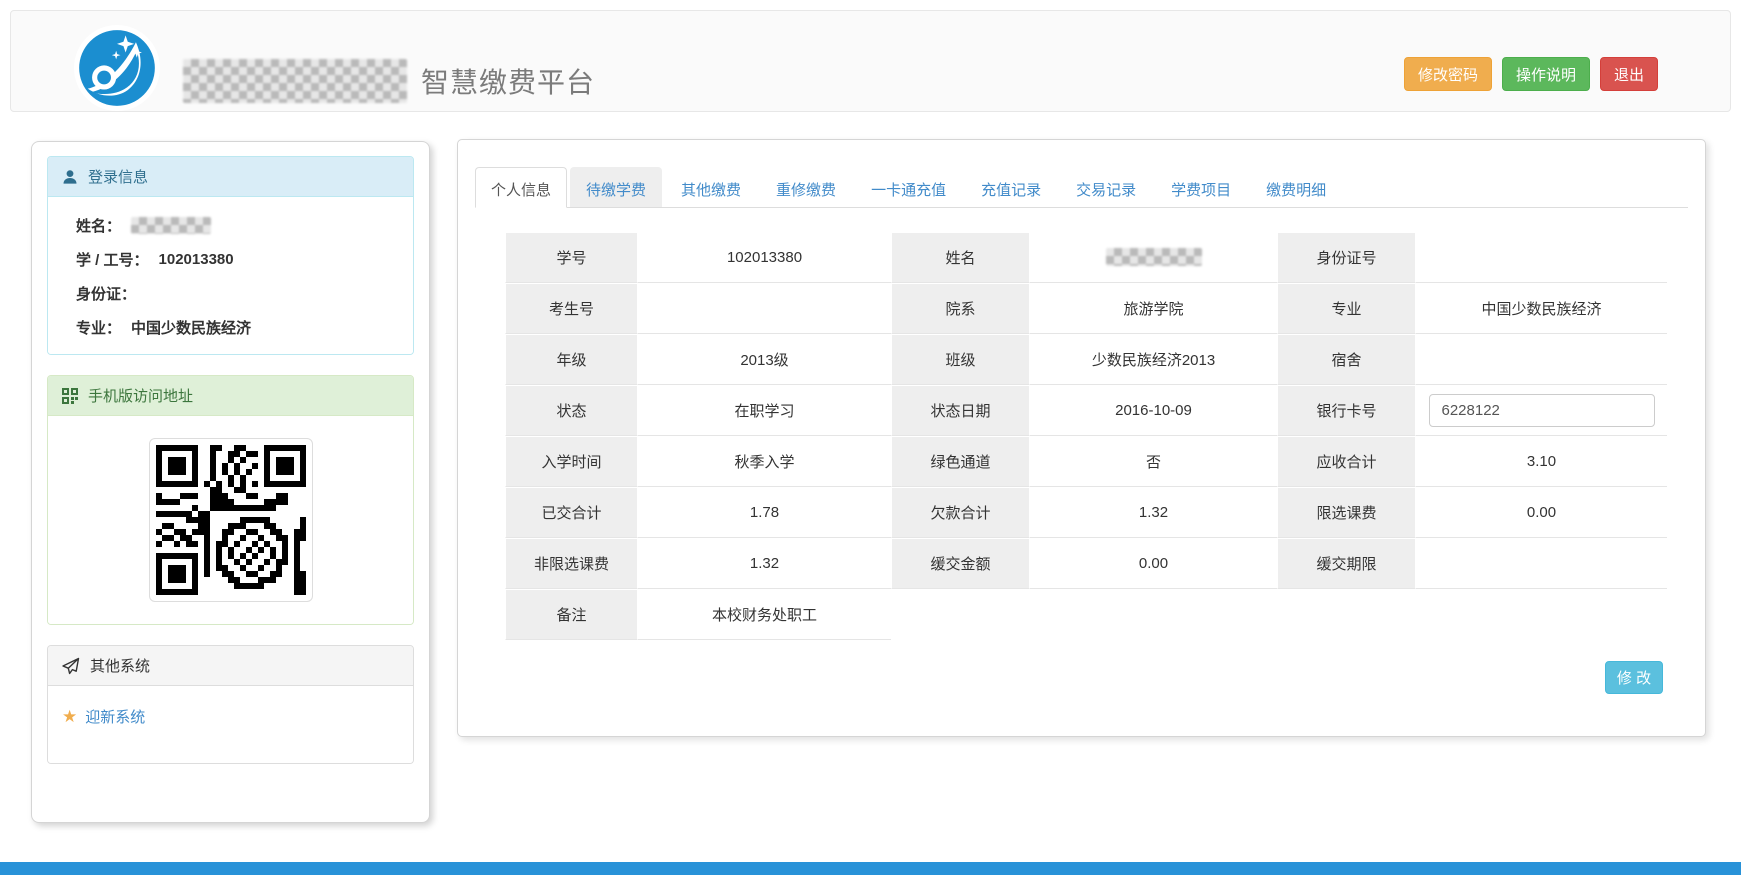  Describe the element at coordinates (1628, 74) in the screenshot. I see `logout-button: 退出` at that location.